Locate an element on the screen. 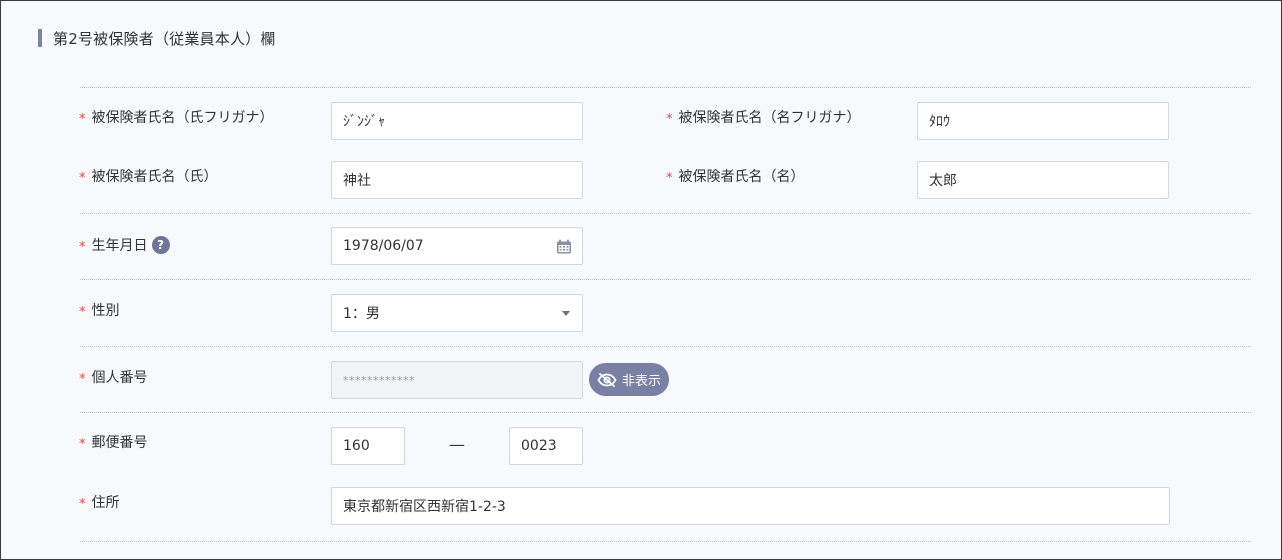  name-first-label: * 被保険者氏名（名） is located at coordinates (735, 177).